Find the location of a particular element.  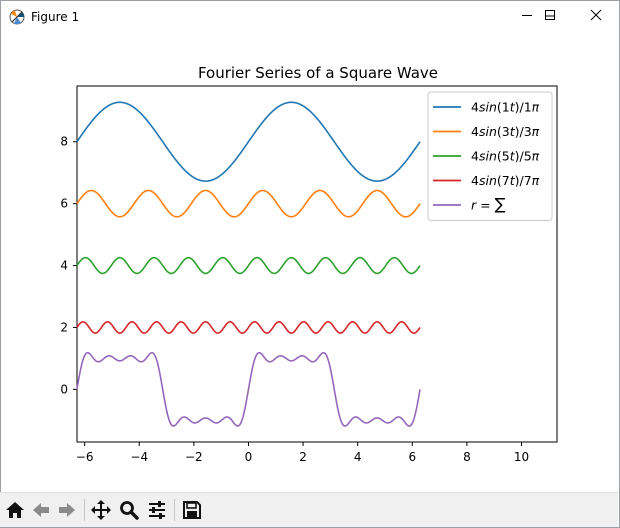

legend-label: 4sin(5t)/5π is located at coordinates (505, 156).